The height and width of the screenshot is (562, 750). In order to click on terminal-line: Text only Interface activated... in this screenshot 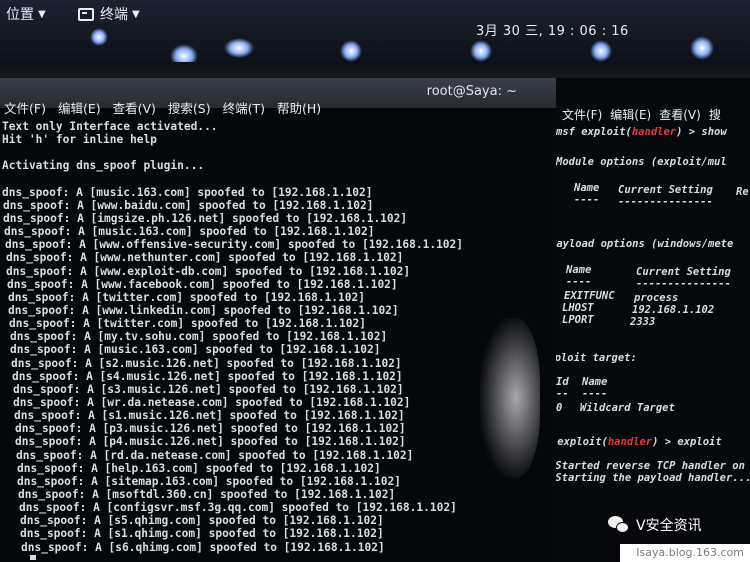, I will do `click(110, 126)`.